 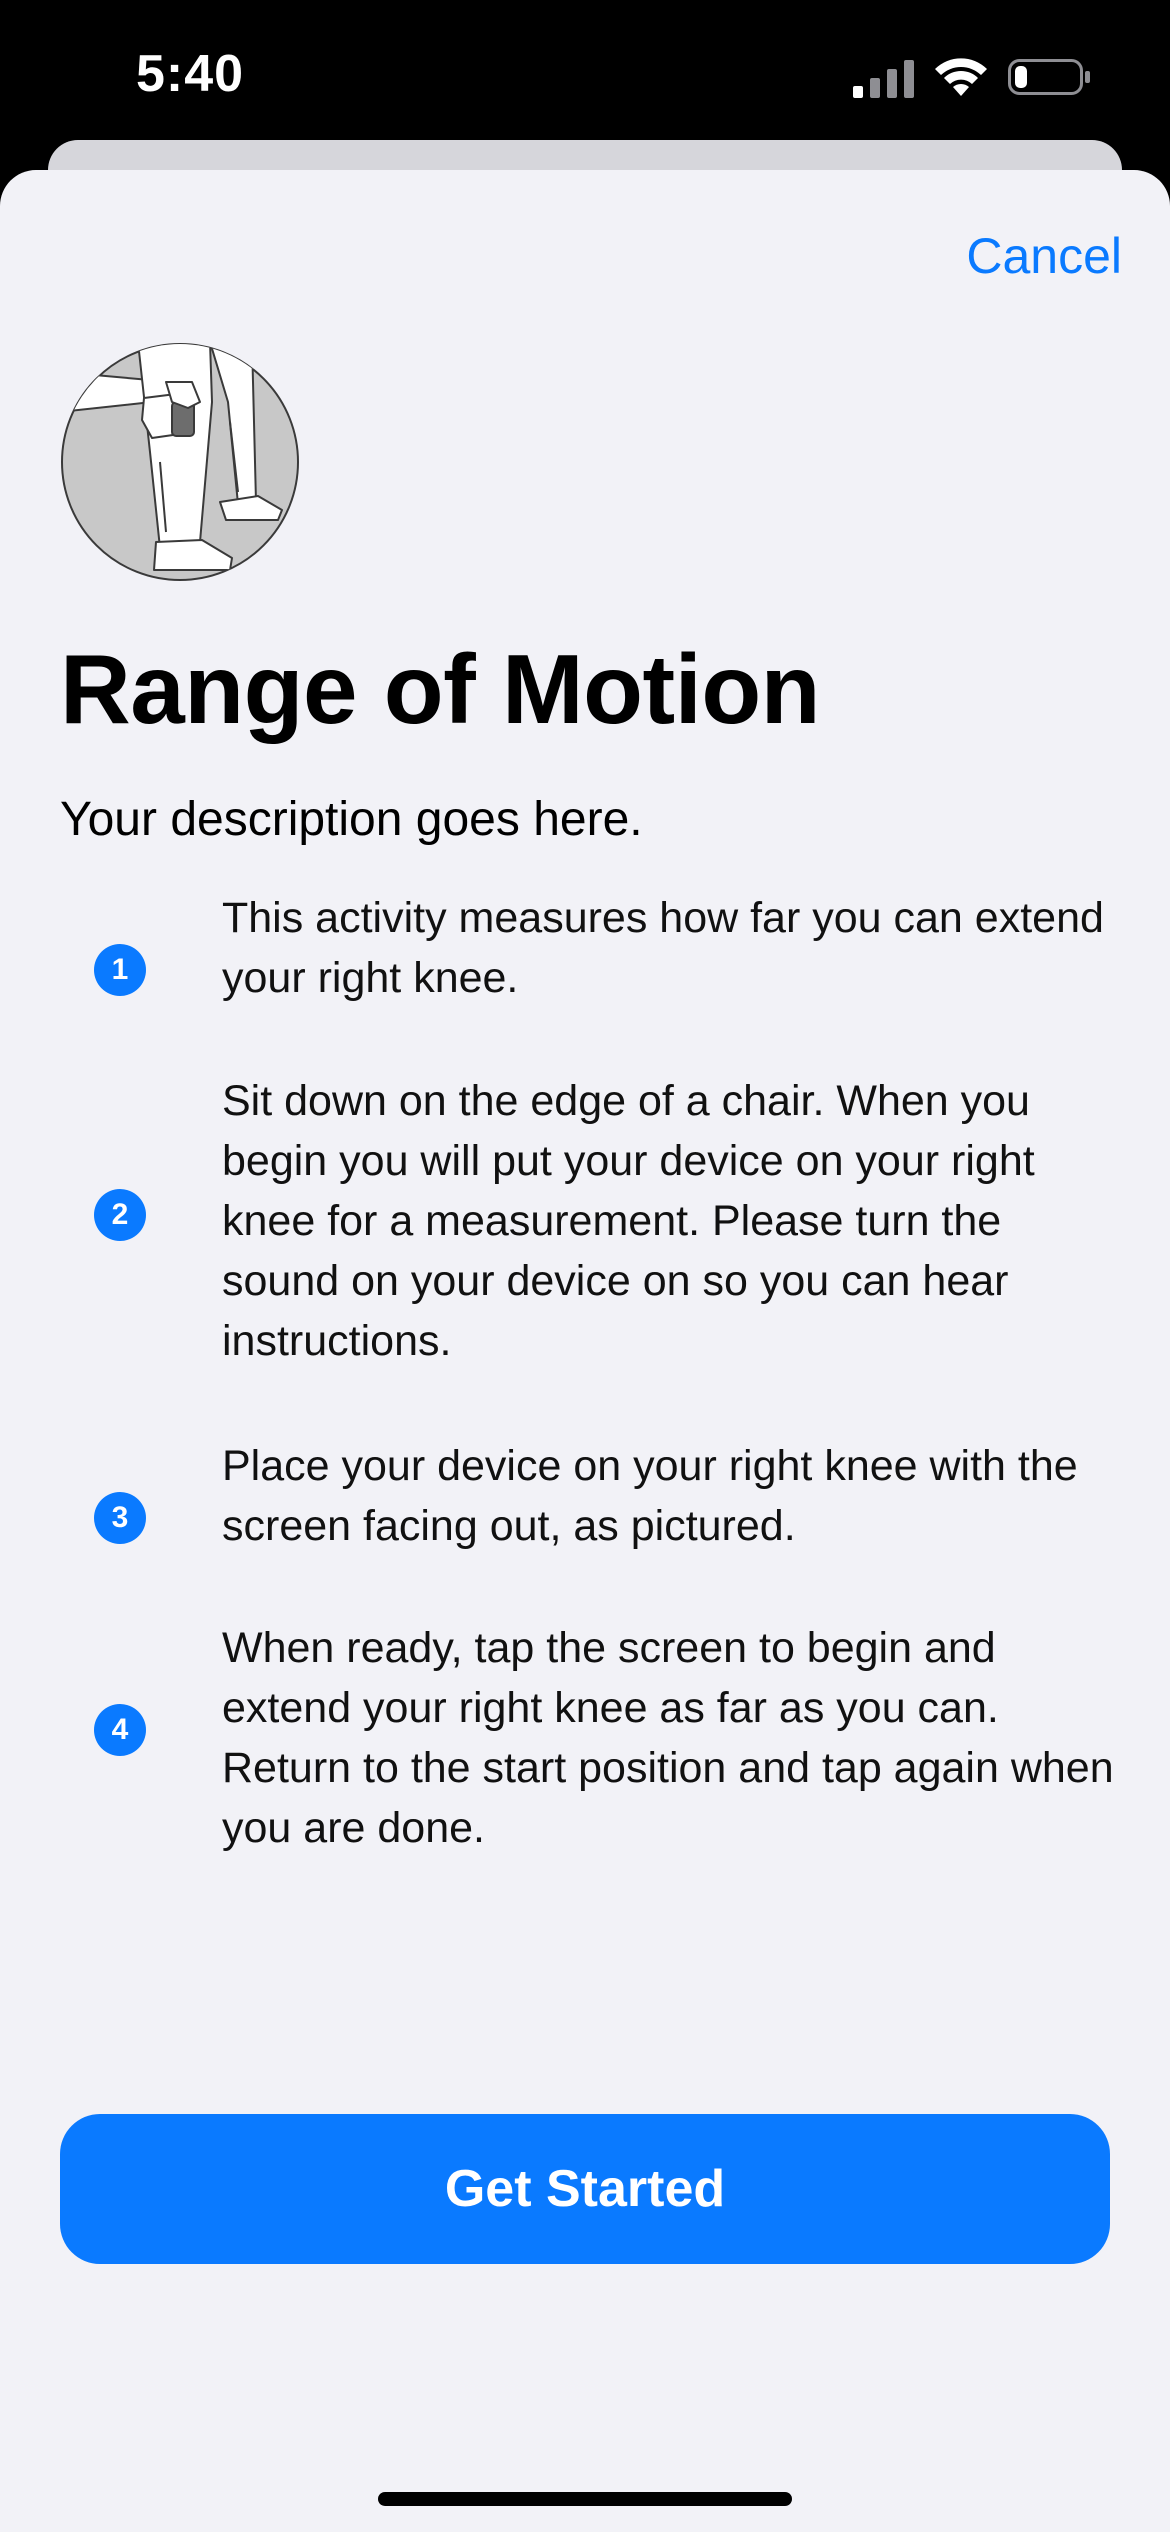 What do you see at coordinates (1044, 256) in the screenshot?
I see `cancel-button: Cancel` at bounding box center [1044, 256].